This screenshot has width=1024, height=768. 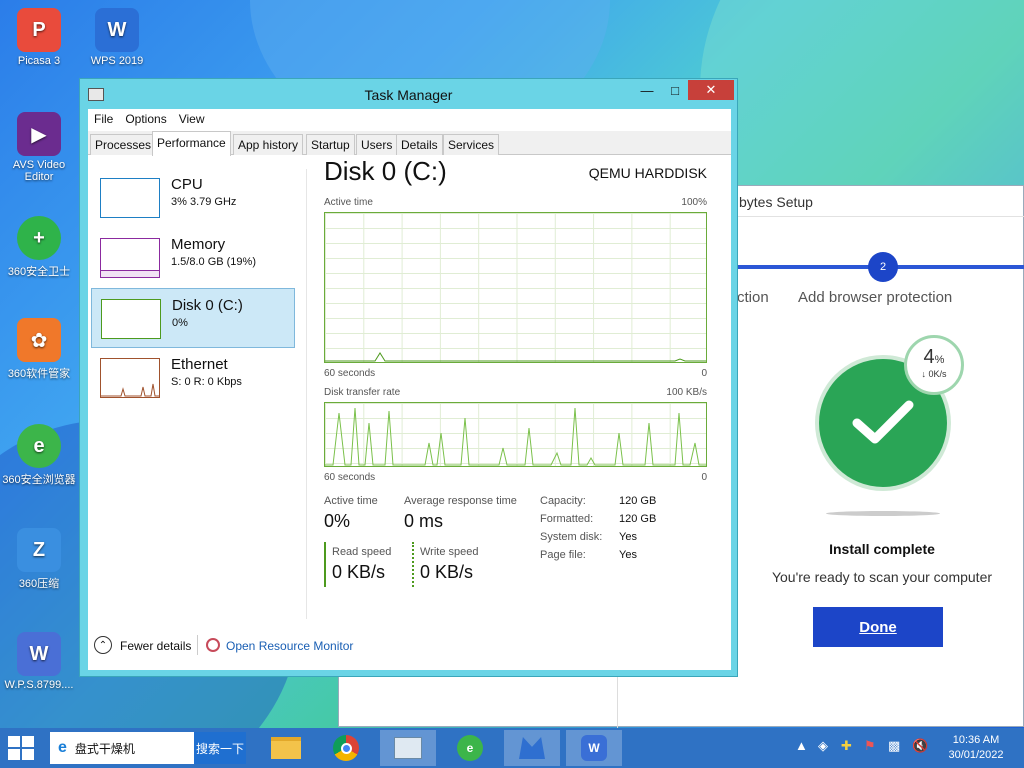 I want to click on active-time-value: 0%, so click(x=337, y=521).